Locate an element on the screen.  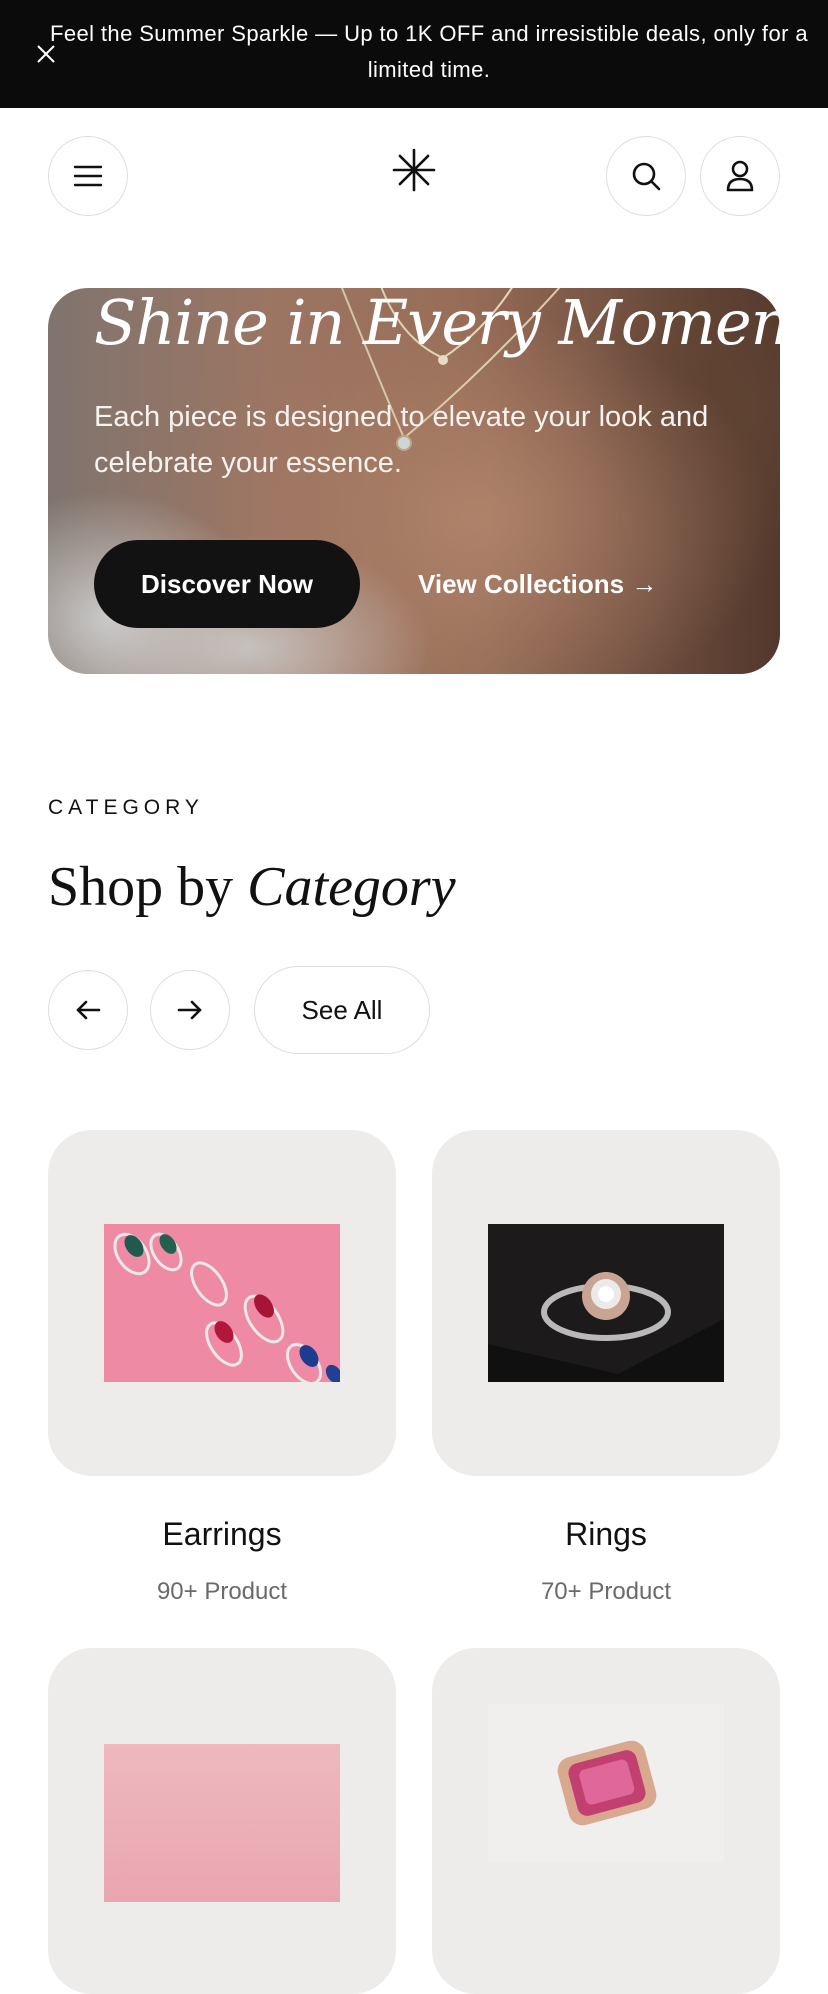
see-all-button: See All is located at coordinates (342, 1010).